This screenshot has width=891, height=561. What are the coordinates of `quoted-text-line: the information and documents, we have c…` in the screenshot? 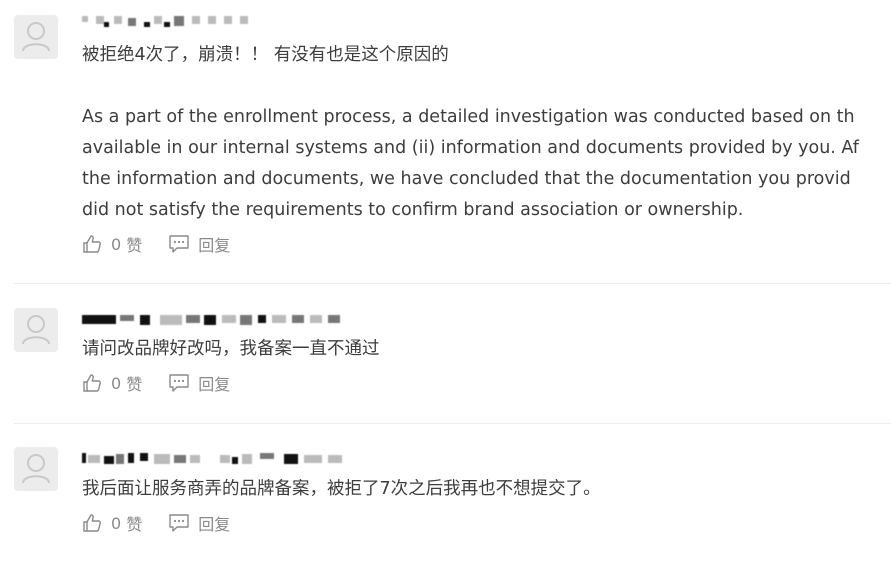 It's located at (466, 179).